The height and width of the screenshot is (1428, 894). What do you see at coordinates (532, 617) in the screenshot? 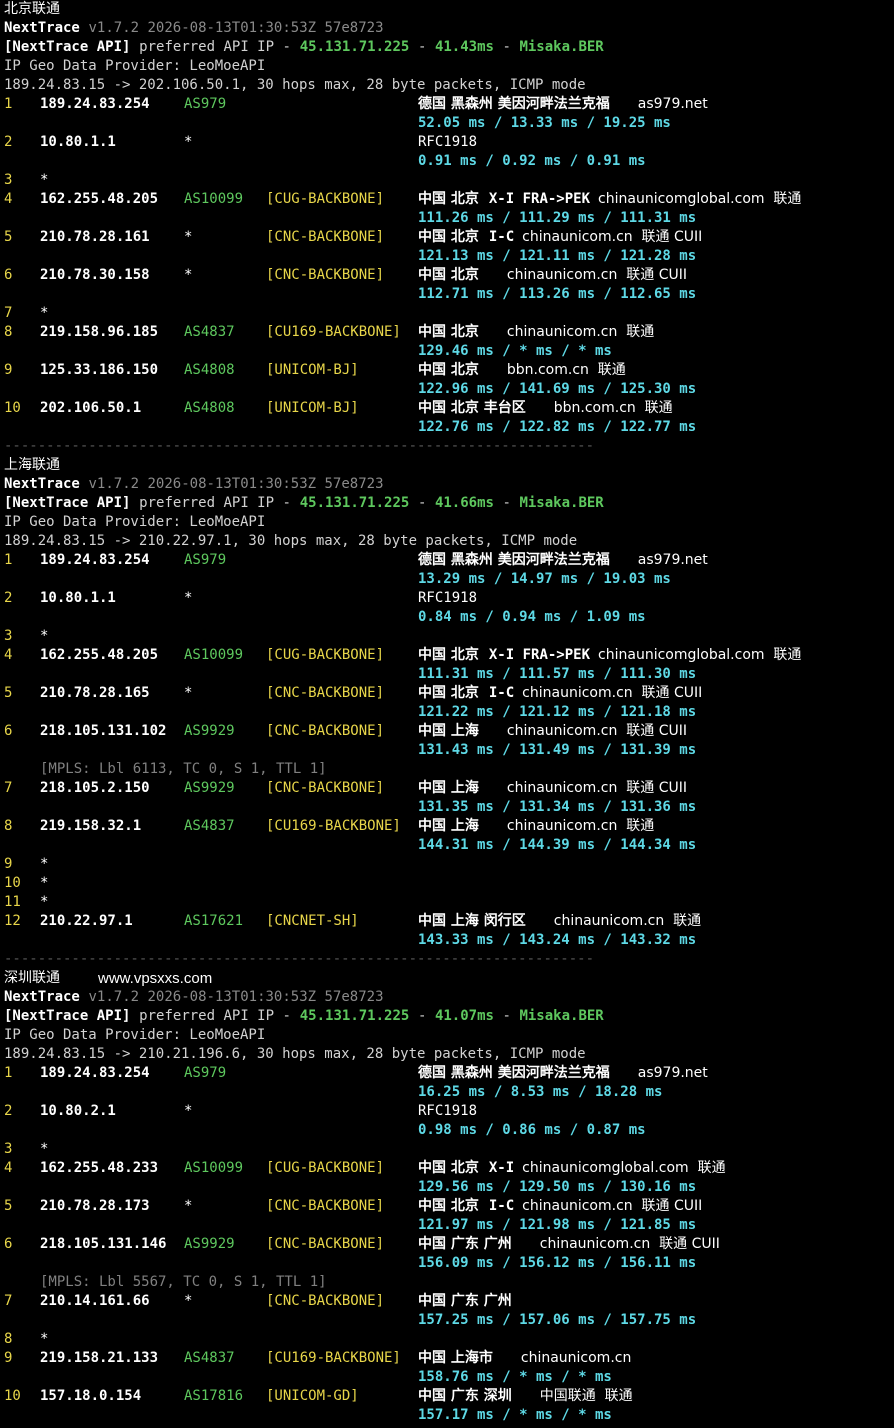
I see `hop-latencies: 0.84 ms / 0.94 ms / 1.09 ms` at bounding box center [532, 617].